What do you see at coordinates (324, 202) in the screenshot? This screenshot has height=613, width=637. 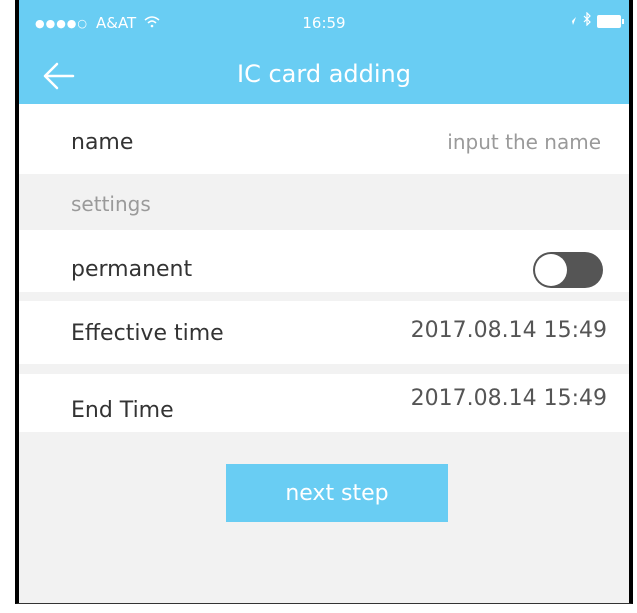 I see `settings-section-header: settings` at bounding box center [324, 202].